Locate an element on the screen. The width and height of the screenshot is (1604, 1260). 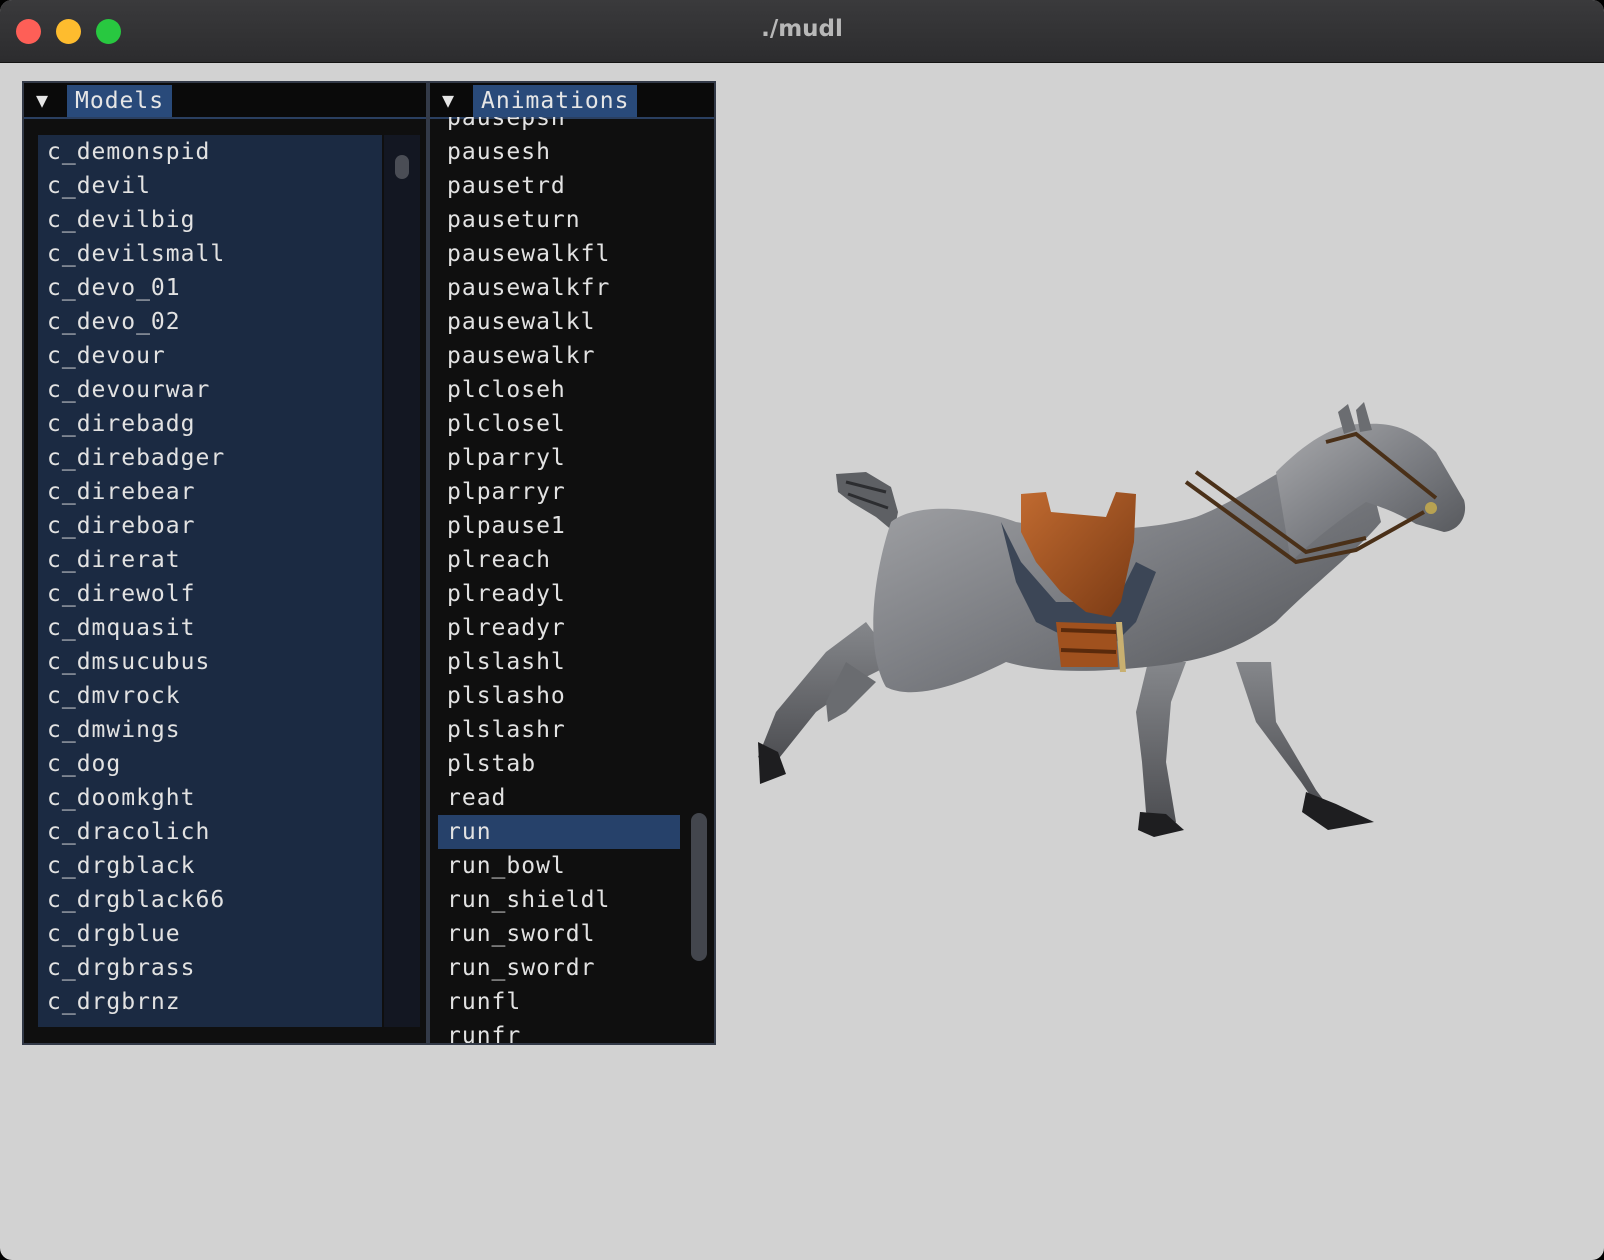
models-scrollbar-thumb is located at coordinates (402, 167).